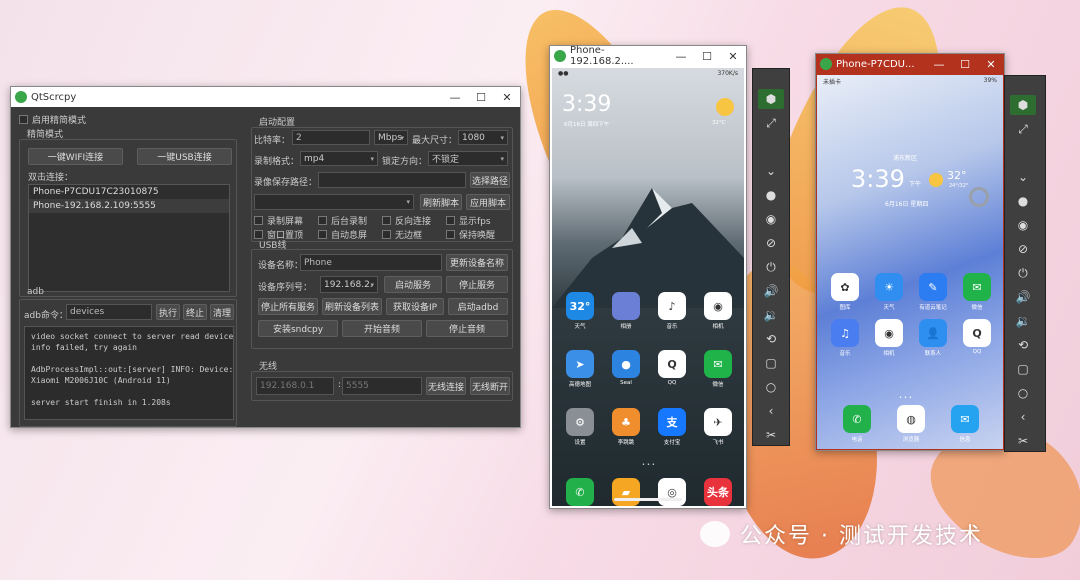 This screenshot has height=580, width=1080. Describe the element at coordinates (488, 202) in the screenshot. I see `apply-script-button: 应用脚本` at that location.